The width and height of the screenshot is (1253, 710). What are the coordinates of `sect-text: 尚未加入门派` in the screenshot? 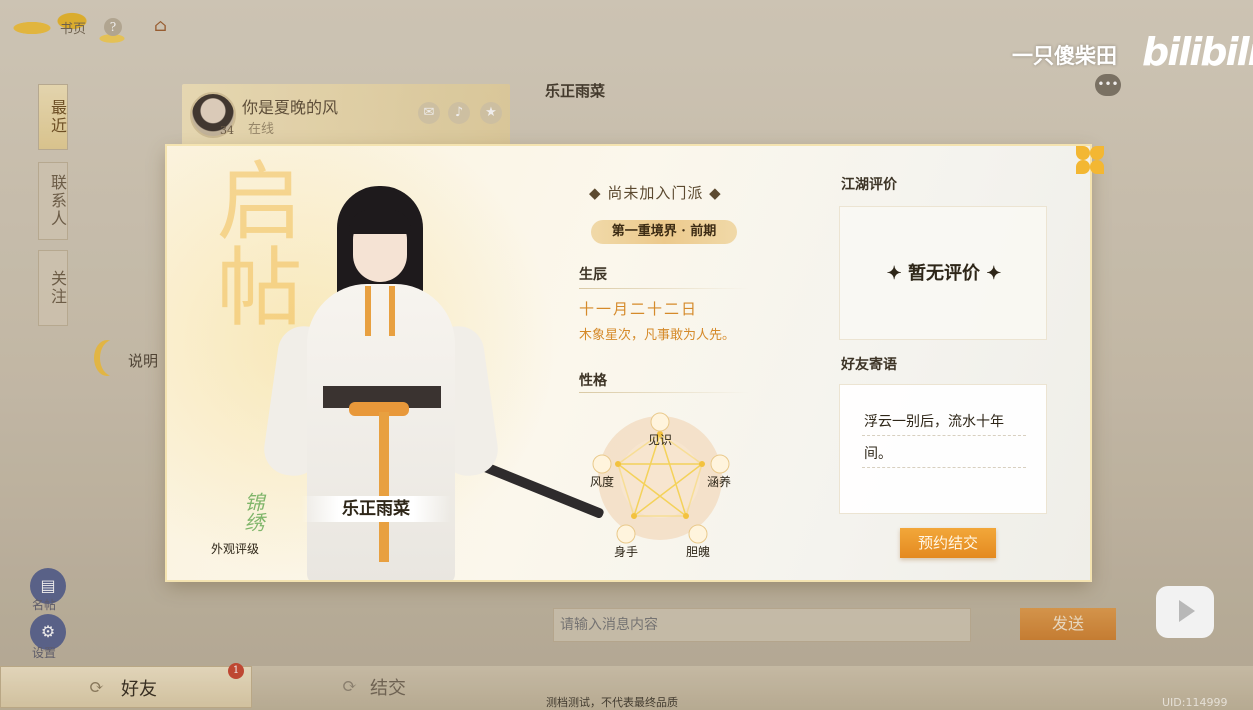 It's located at (655, 193).